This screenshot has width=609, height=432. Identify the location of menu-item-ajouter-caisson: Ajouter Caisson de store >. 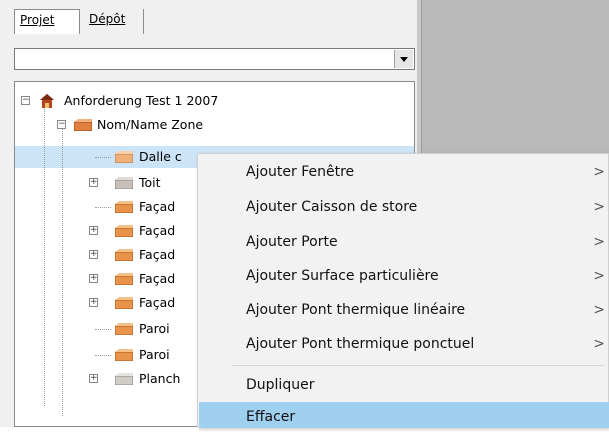
(404, 207).